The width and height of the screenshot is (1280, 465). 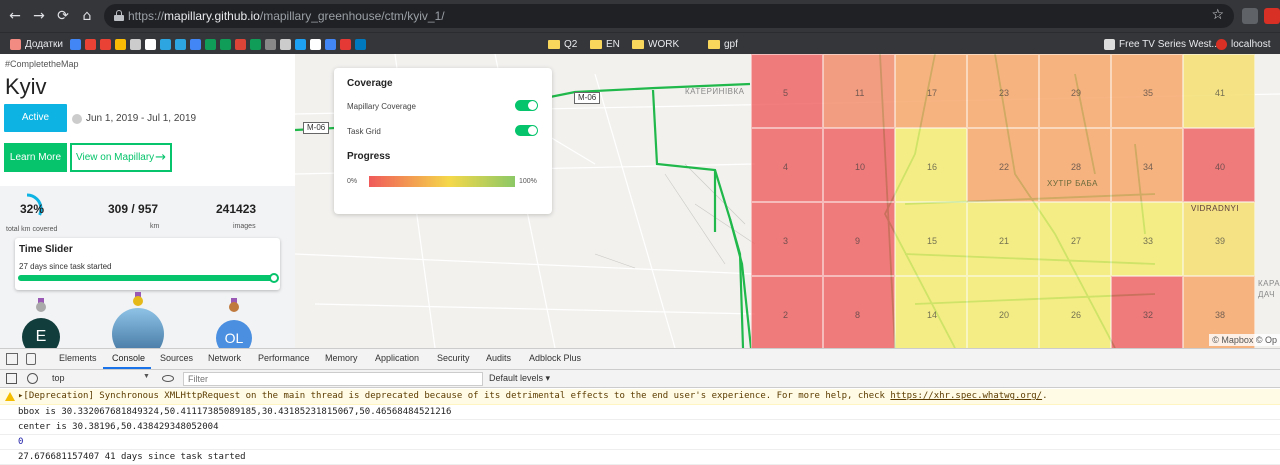 I want to click on bookmark-folder-work: WORK, so click(x=655, y=44).